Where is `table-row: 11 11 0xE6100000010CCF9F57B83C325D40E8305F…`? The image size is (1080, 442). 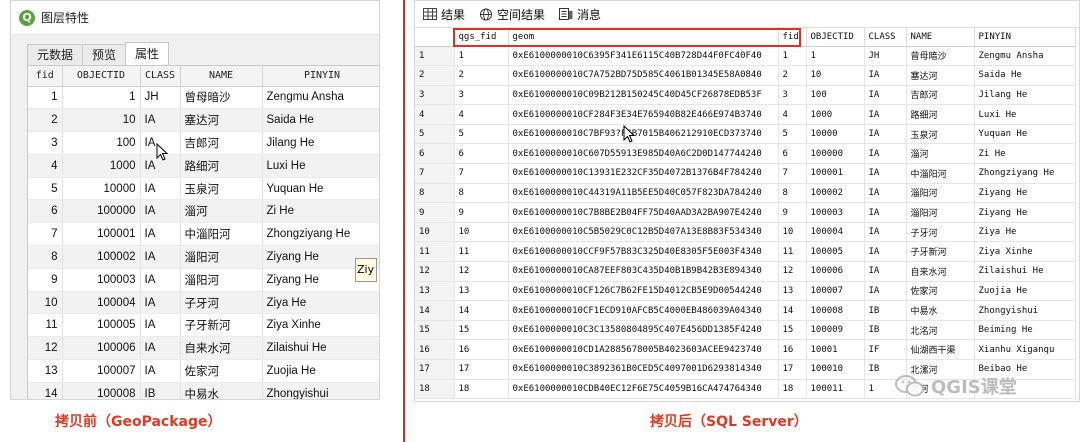 table-row: 11 11 0xE6100000010CCF9F57B83C325D40E8305F… is located at coordinates (745, 252).